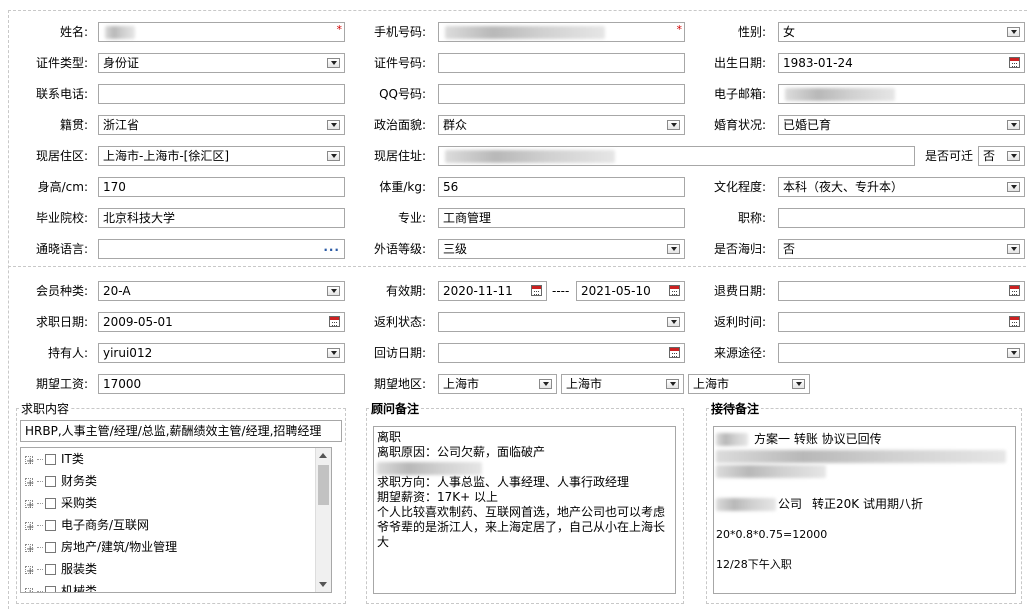  Describe the element at coordinates (901, 249) in the screenshot. I see `overseas-select: 否` at that location.